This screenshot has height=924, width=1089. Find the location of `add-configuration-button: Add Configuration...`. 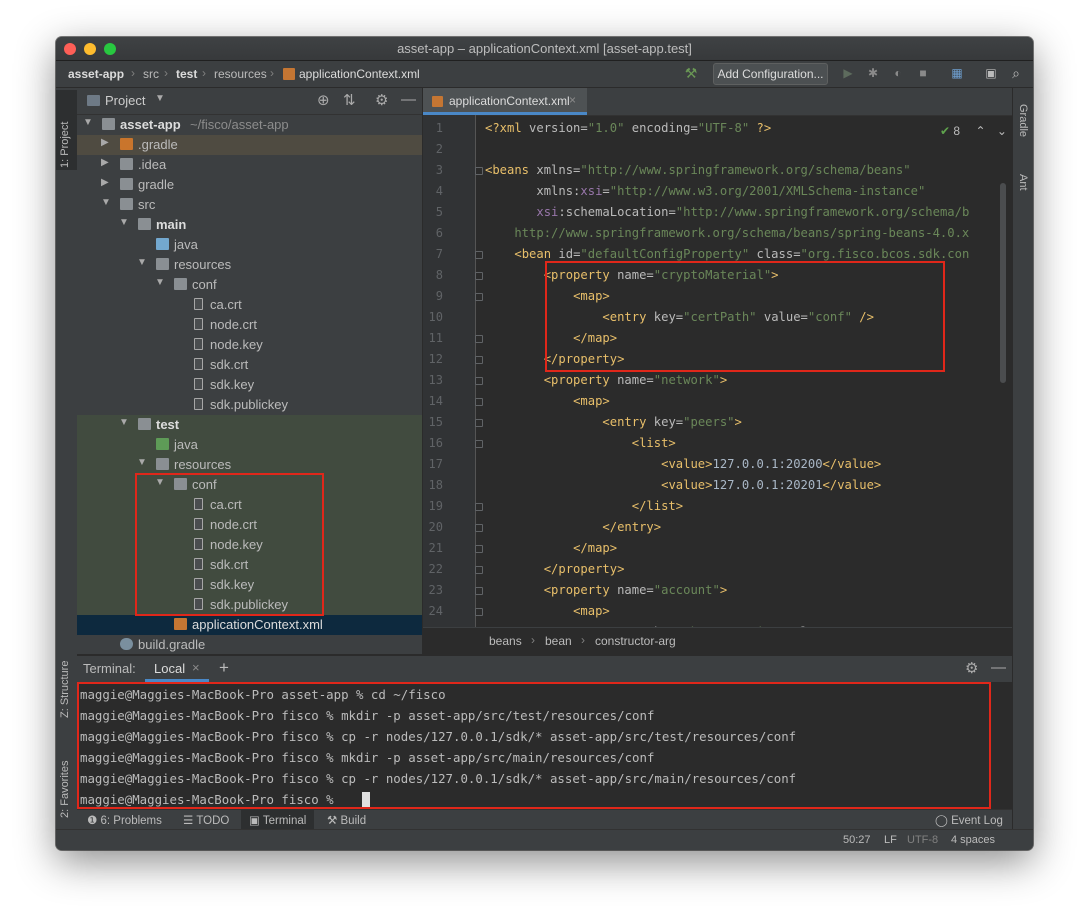

add-configuration-button: Add Configuration... is located at coordinates (770, 74).